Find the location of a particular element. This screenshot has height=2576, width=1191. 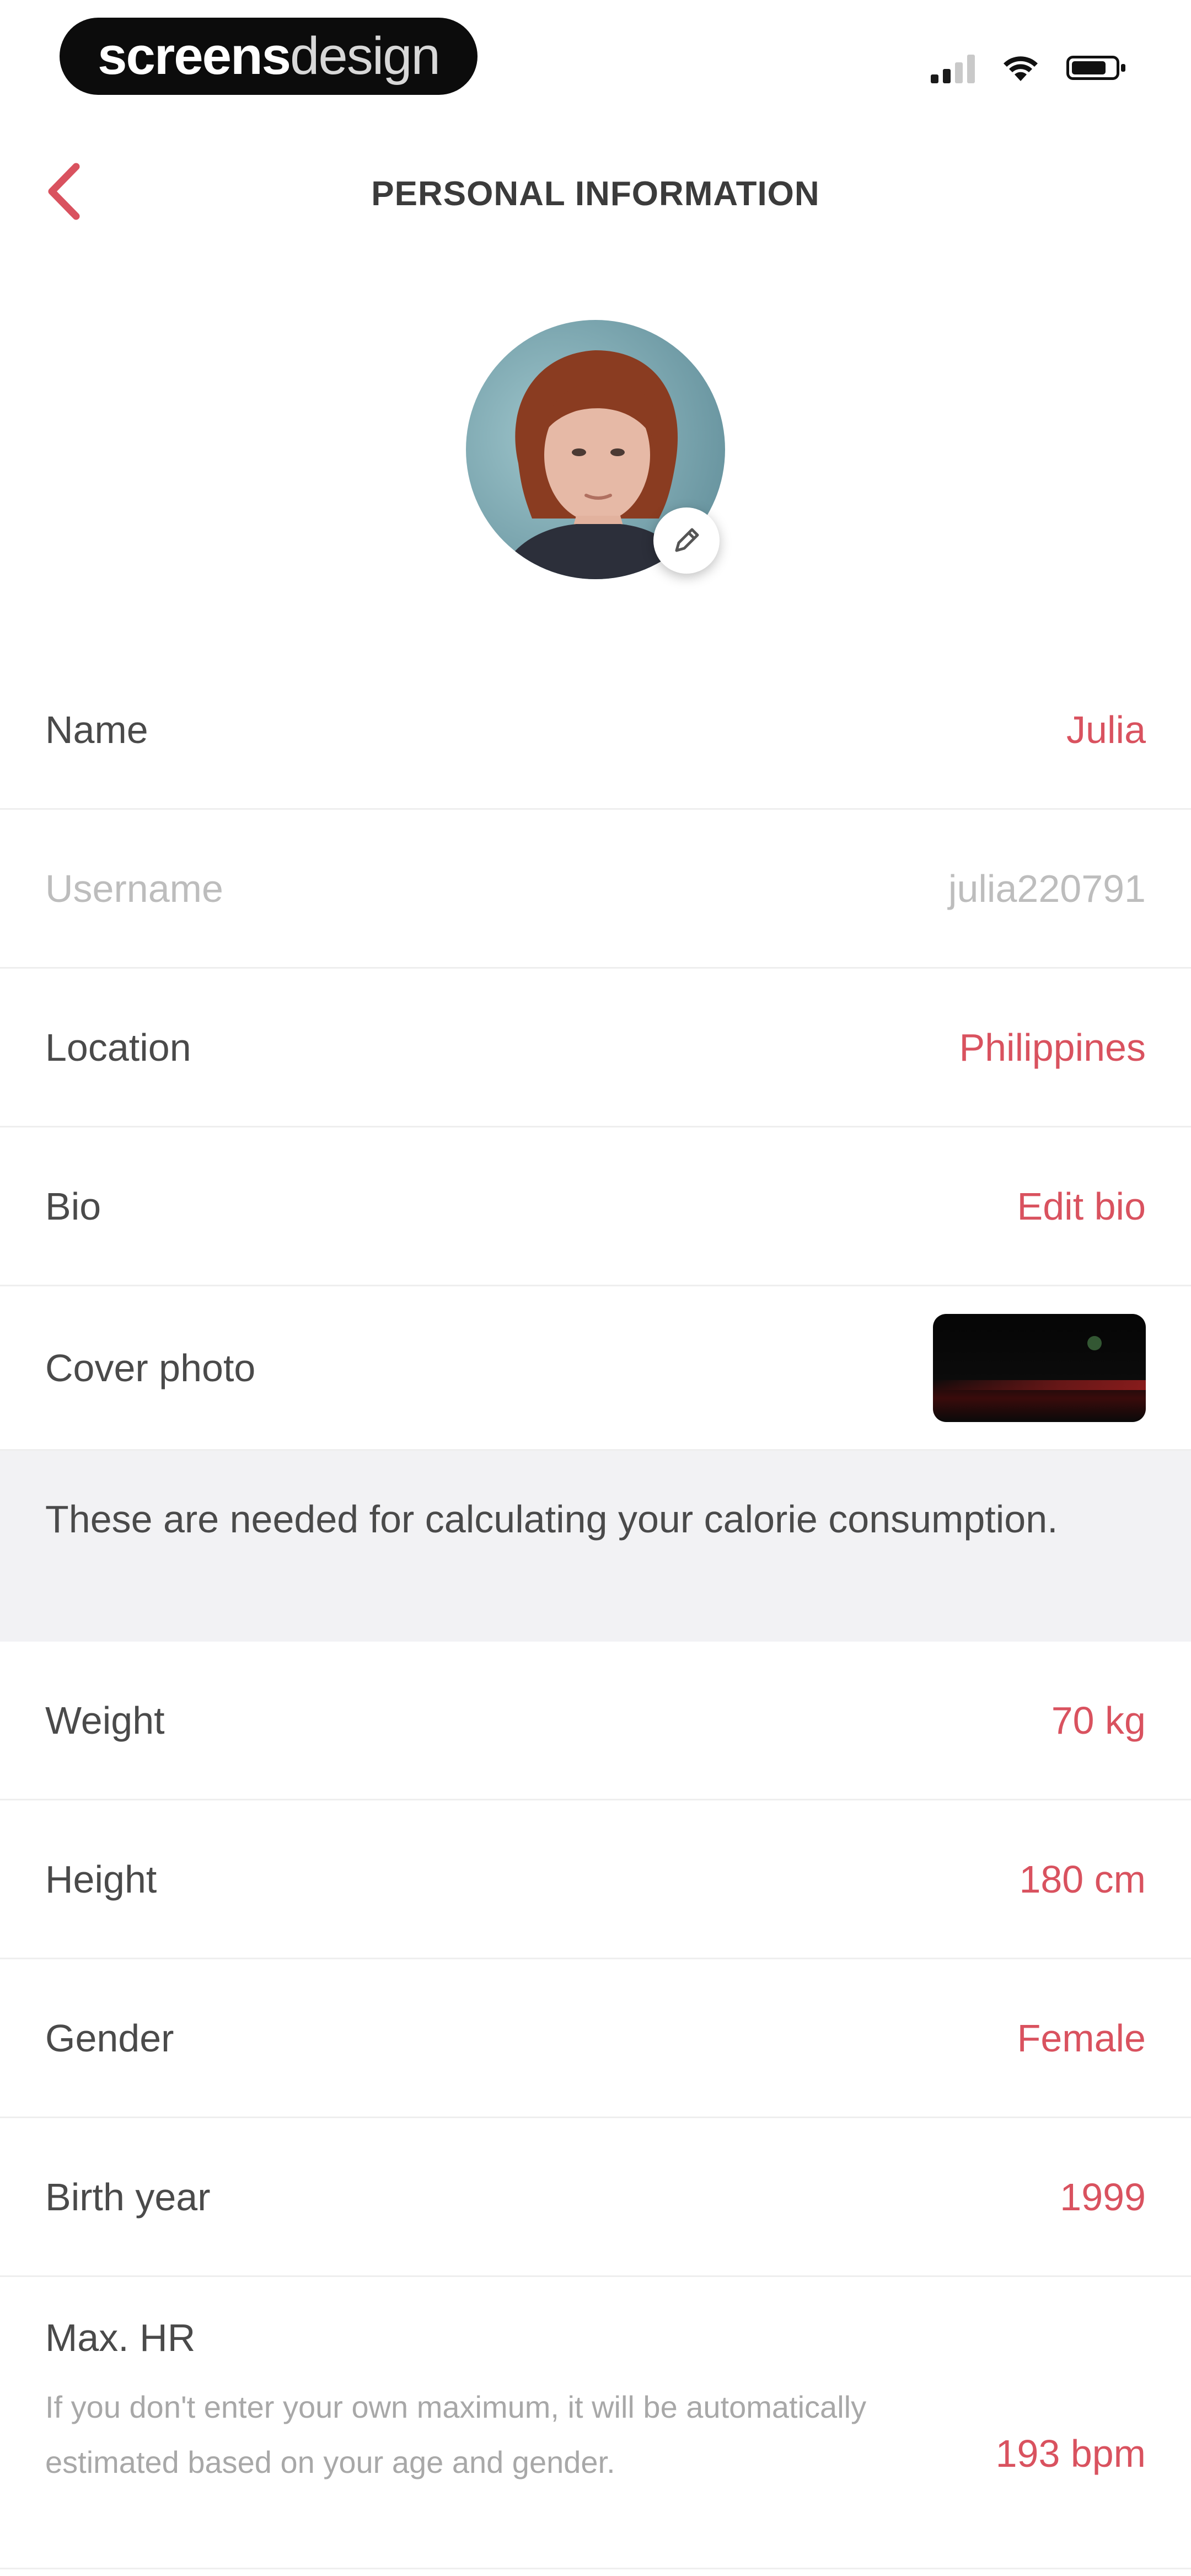

brand-part1: screens is located at coordinates (195, 55).